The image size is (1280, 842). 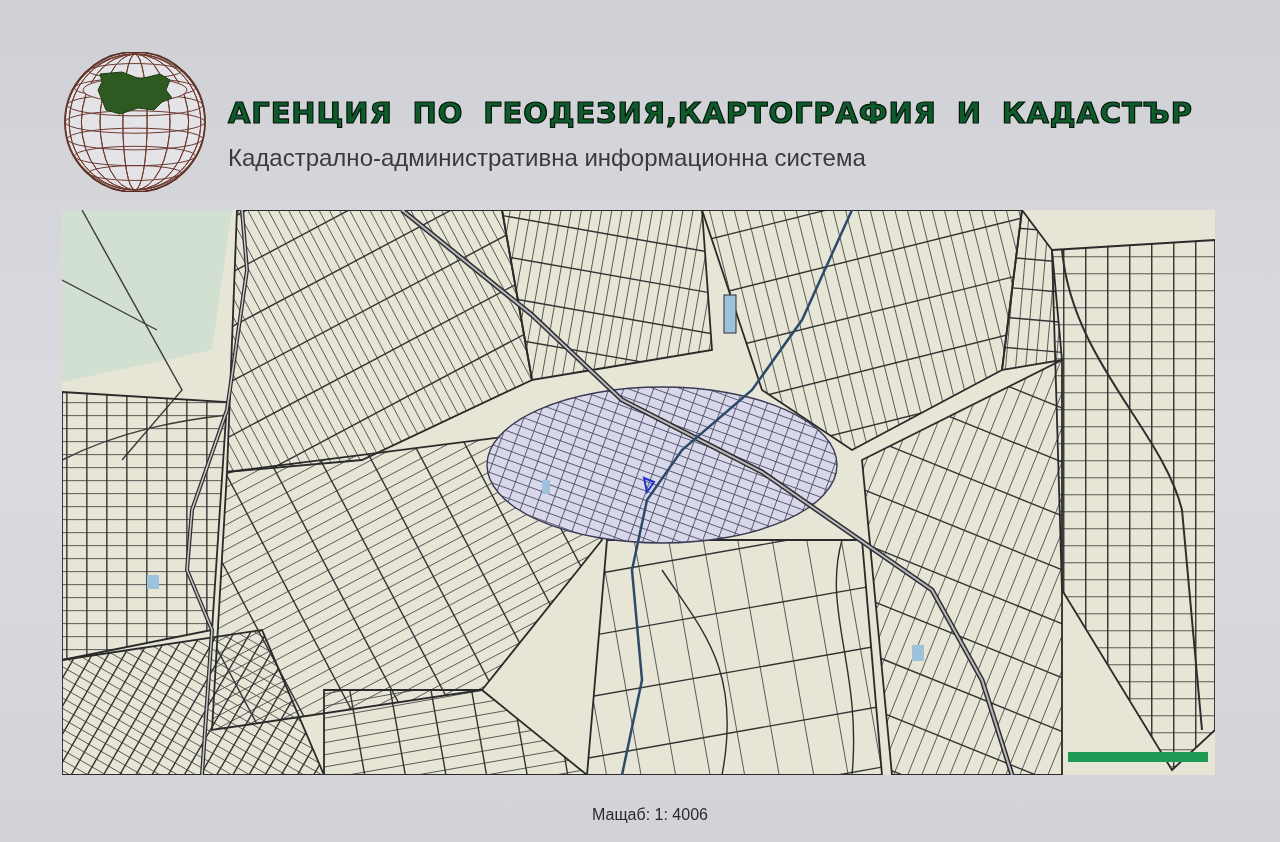 What do you see at coordinates (710, 113) in the screenshot?
I see `agency-title: АГЕНЦИЯ ПО ГЕОДЕЗИЯ,КАРТОГРАФИЯ И КАДАСТЪР` at bounding box center [710, 113].